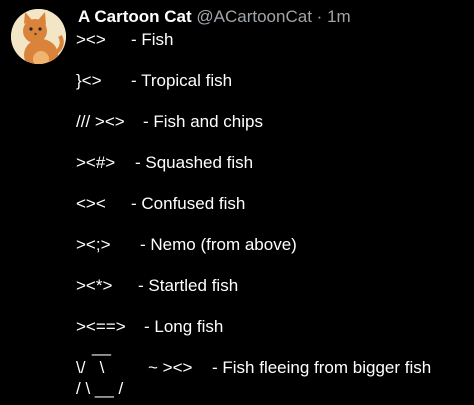  I want to click on line-art: /// ><>, so click(100, 121).